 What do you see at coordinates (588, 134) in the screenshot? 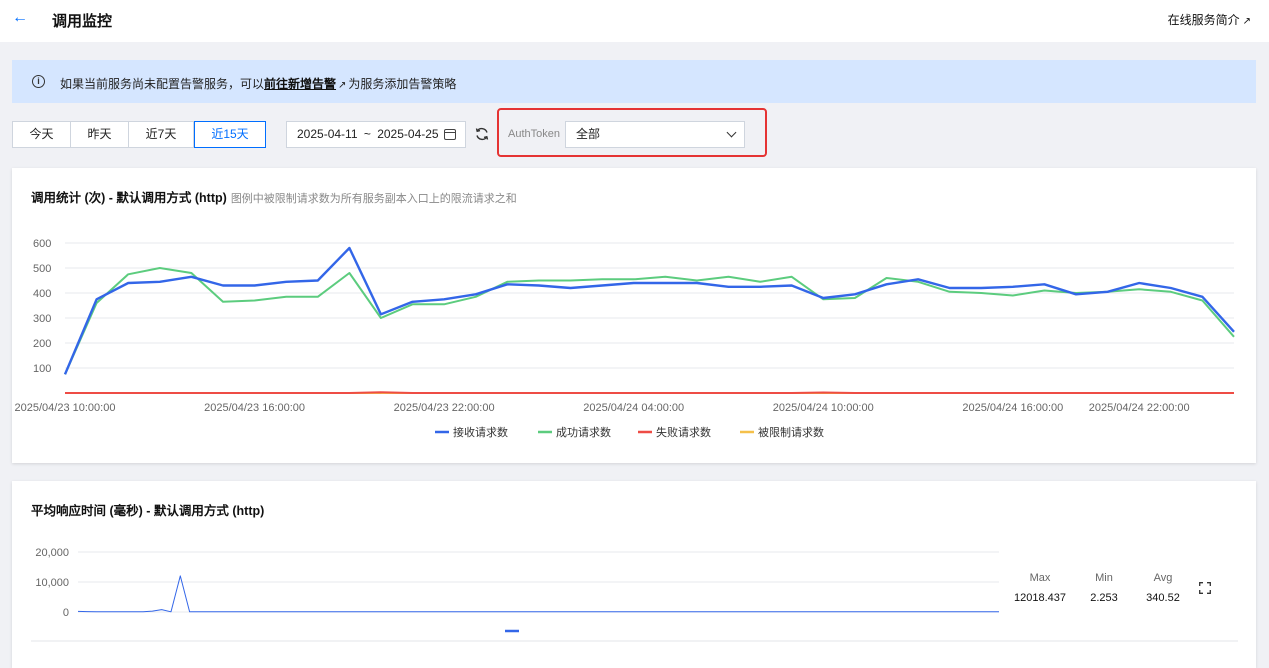
I see `authtoken-selected-value: 全部` at bounding box center [588, 134].